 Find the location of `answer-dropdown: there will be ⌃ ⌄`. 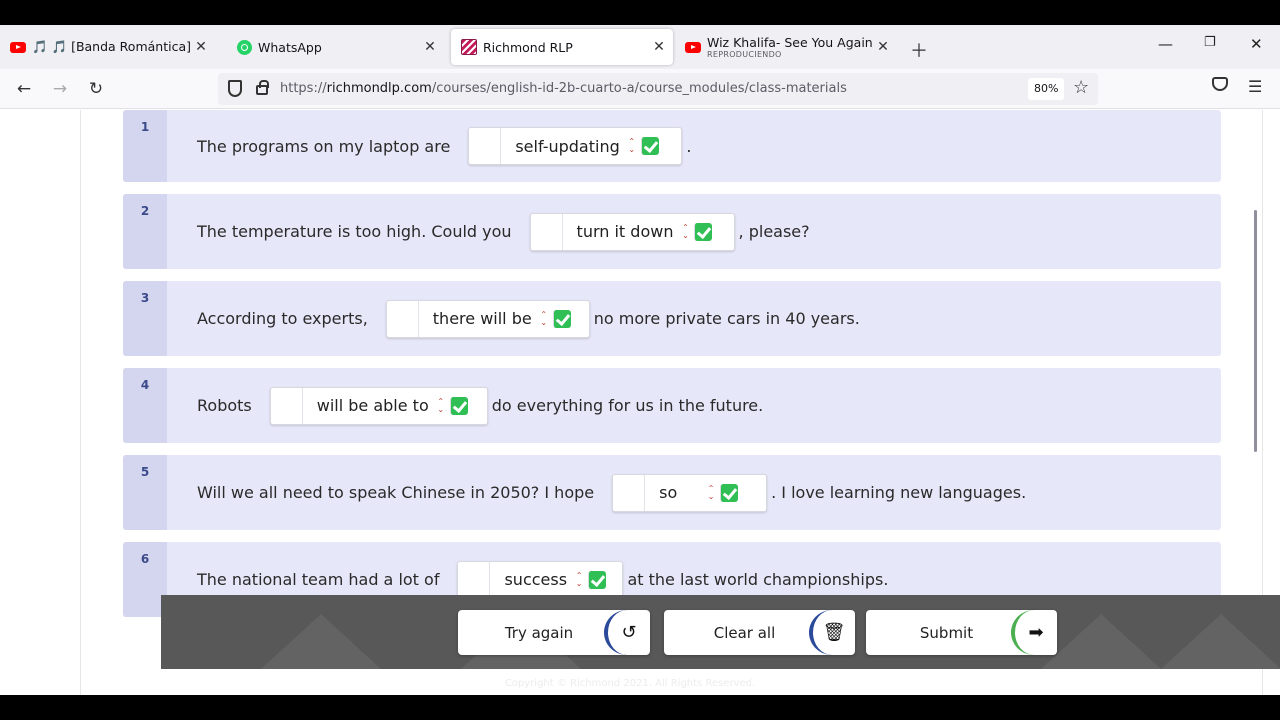

answer-dropdown: there will be ⌃ ⌄ is located at coordinates (487, 318).